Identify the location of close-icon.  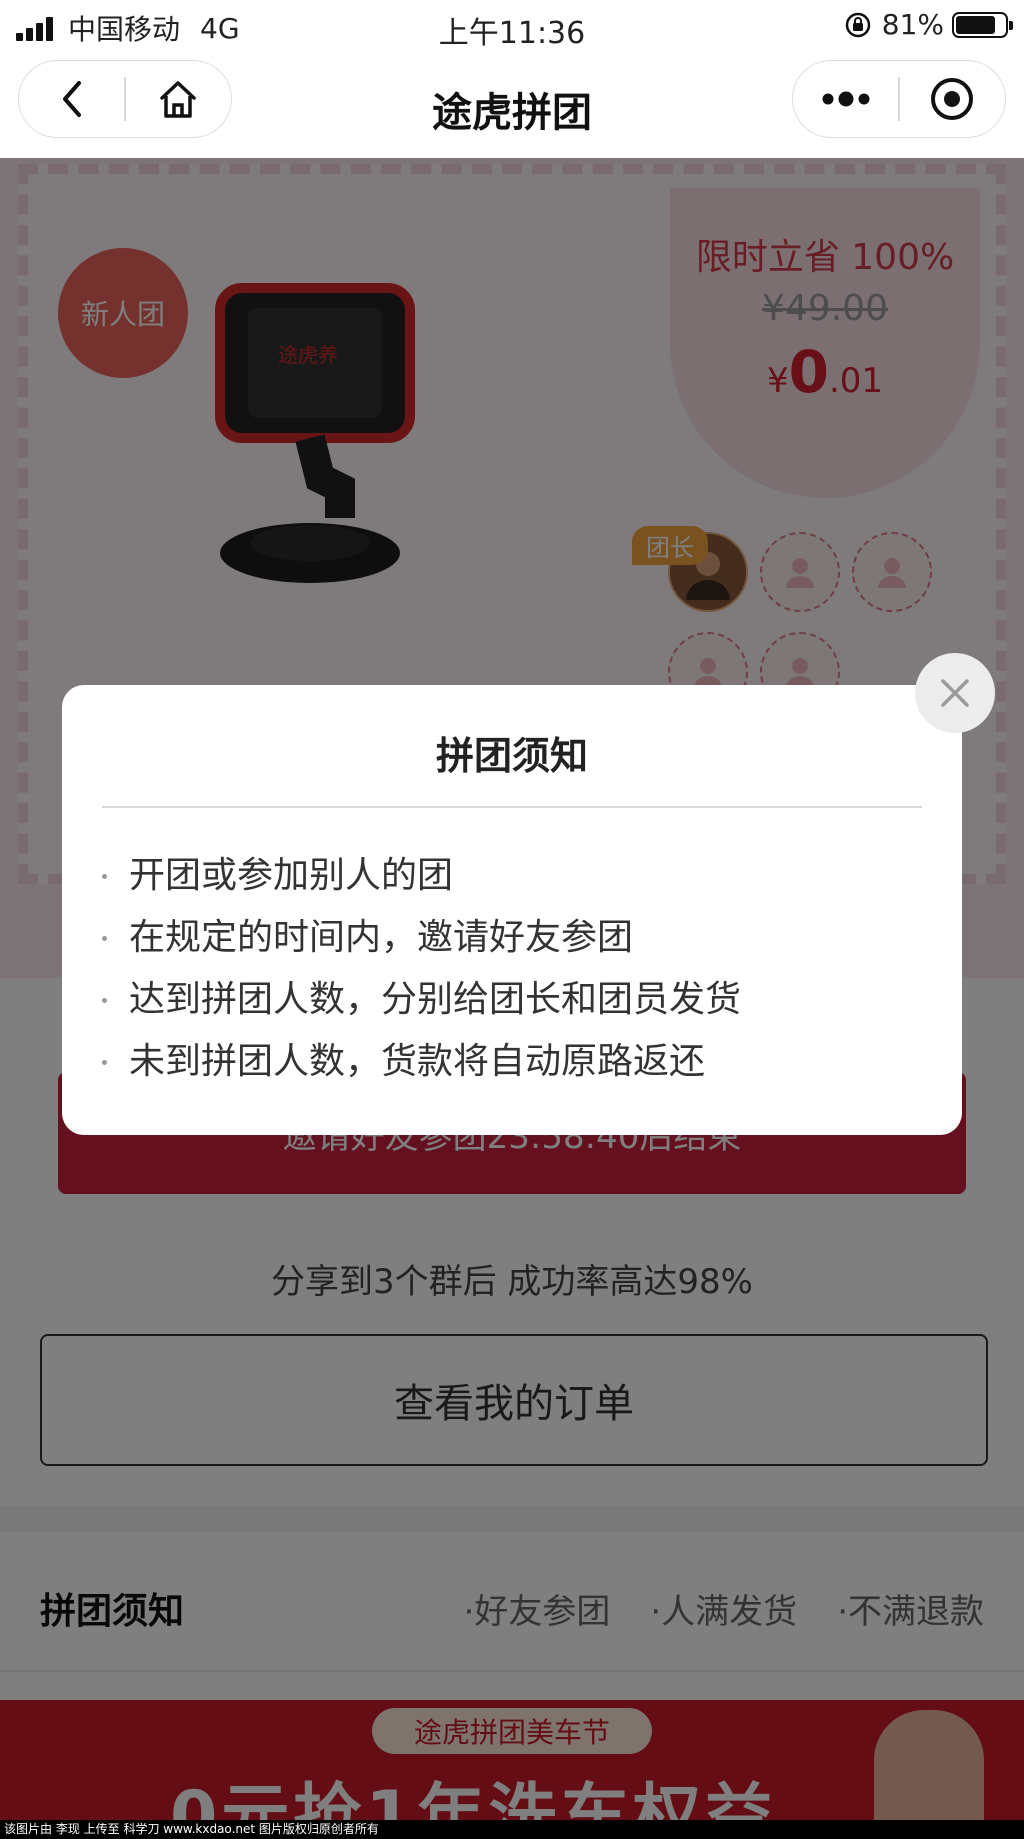
(955, 693).